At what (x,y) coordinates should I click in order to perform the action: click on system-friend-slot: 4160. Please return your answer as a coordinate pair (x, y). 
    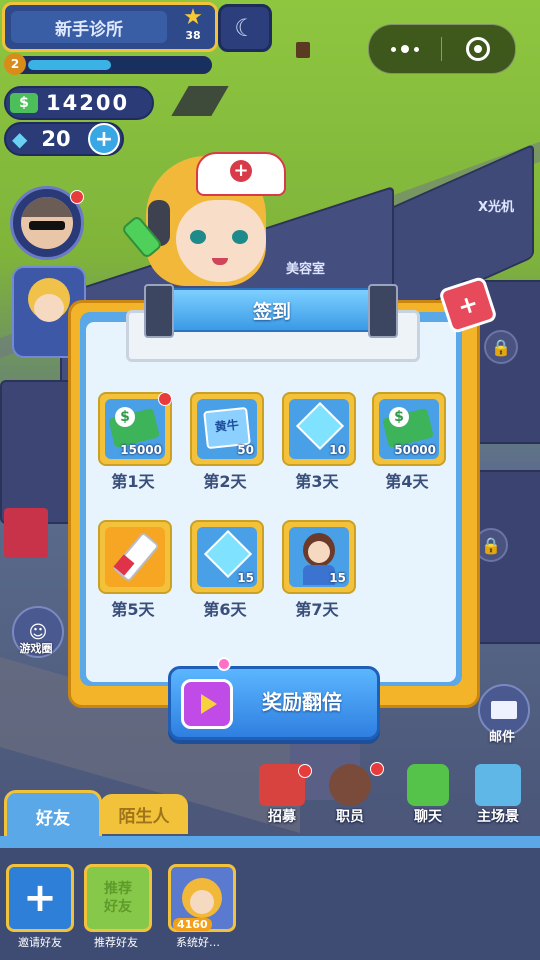
    Looking at the image, I should click on (202, 898).